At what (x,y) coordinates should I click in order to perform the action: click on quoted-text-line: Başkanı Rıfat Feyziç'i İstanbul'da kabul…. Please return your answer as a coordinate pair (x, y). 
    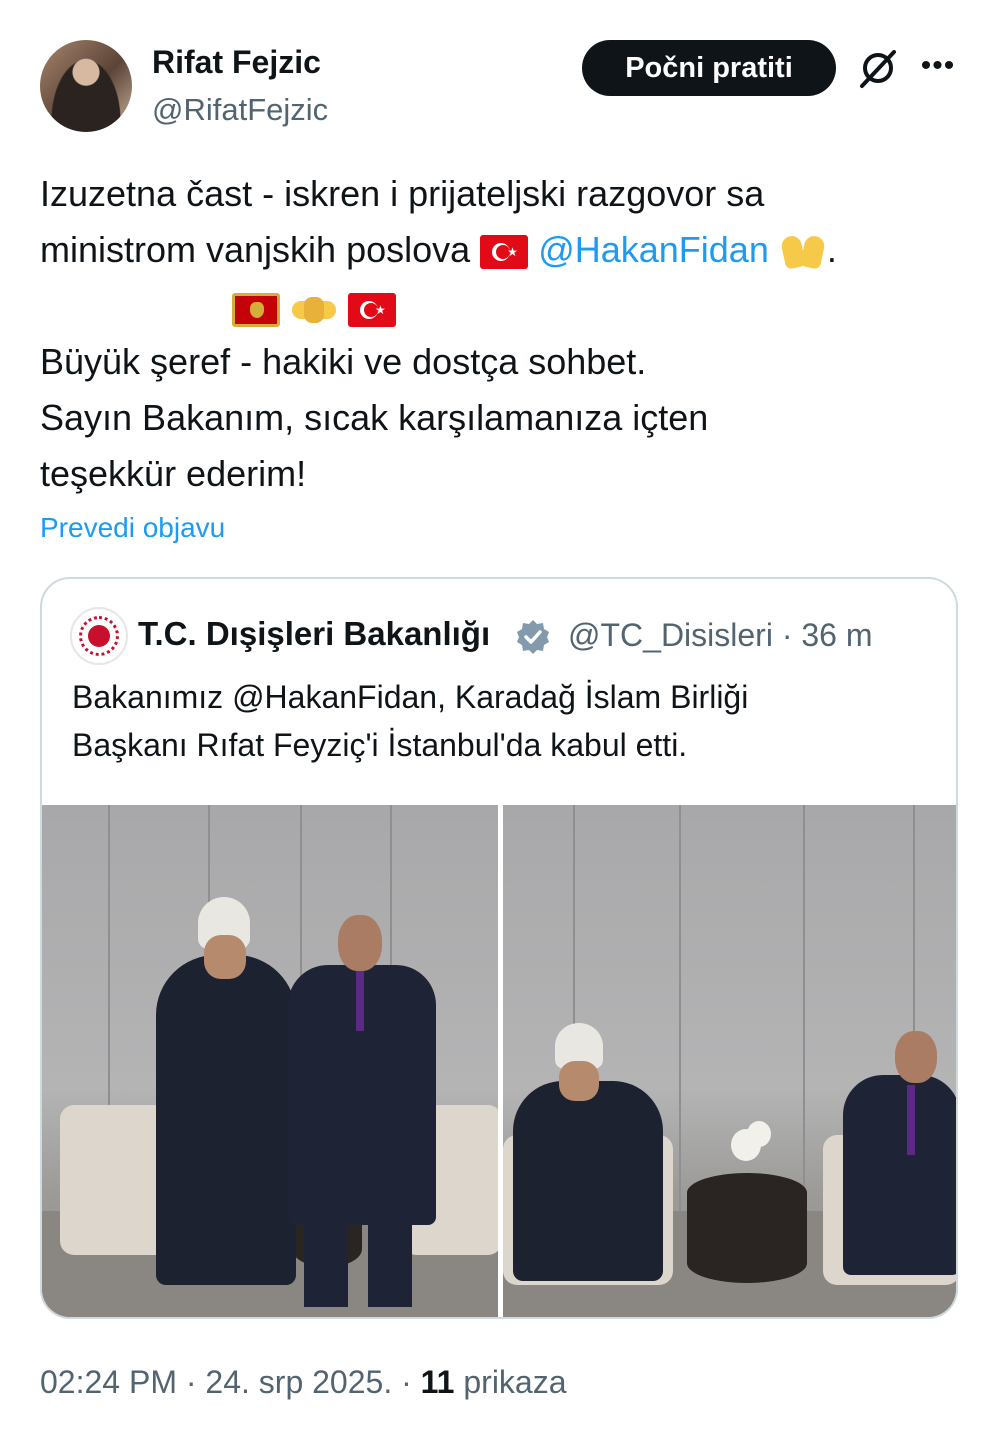
    Looking at the image, I should click on (380, 745).